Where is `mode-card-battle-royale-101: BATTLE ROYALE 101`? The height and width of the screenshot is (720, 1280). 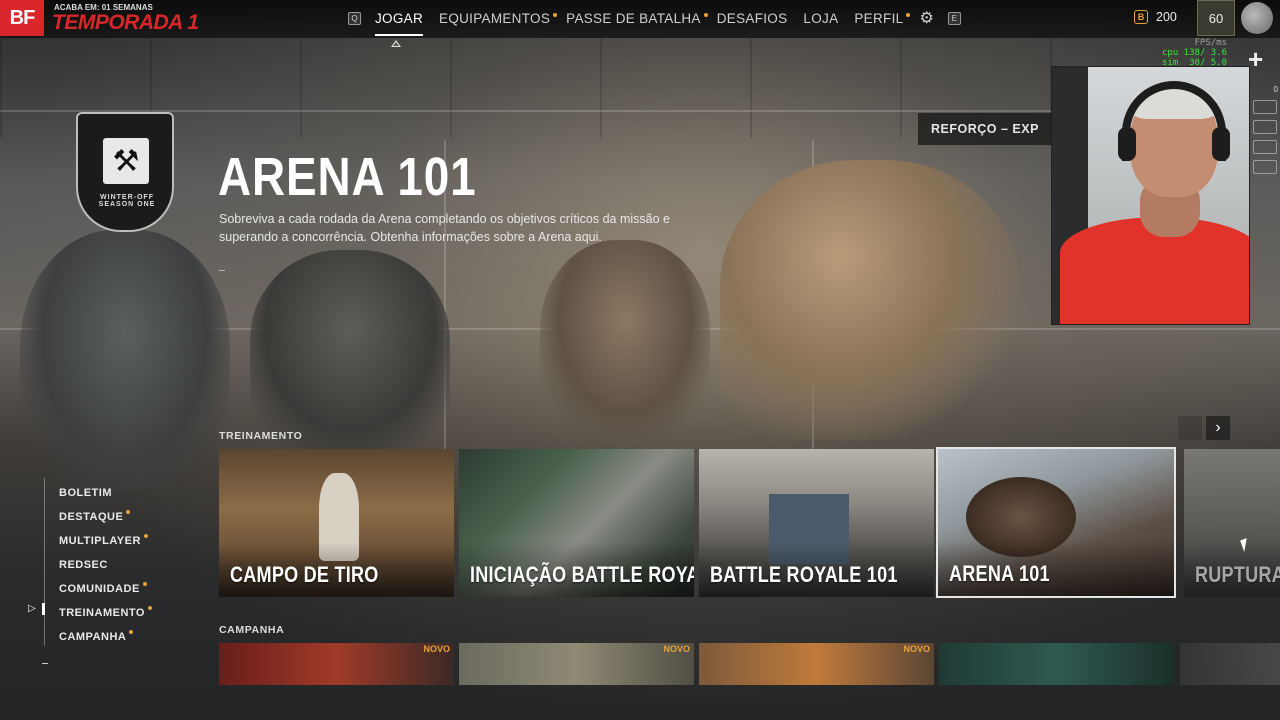 mode-card-battle-royale-101: BATTLE ROYALE 101 is located at coordinates (816, 523).